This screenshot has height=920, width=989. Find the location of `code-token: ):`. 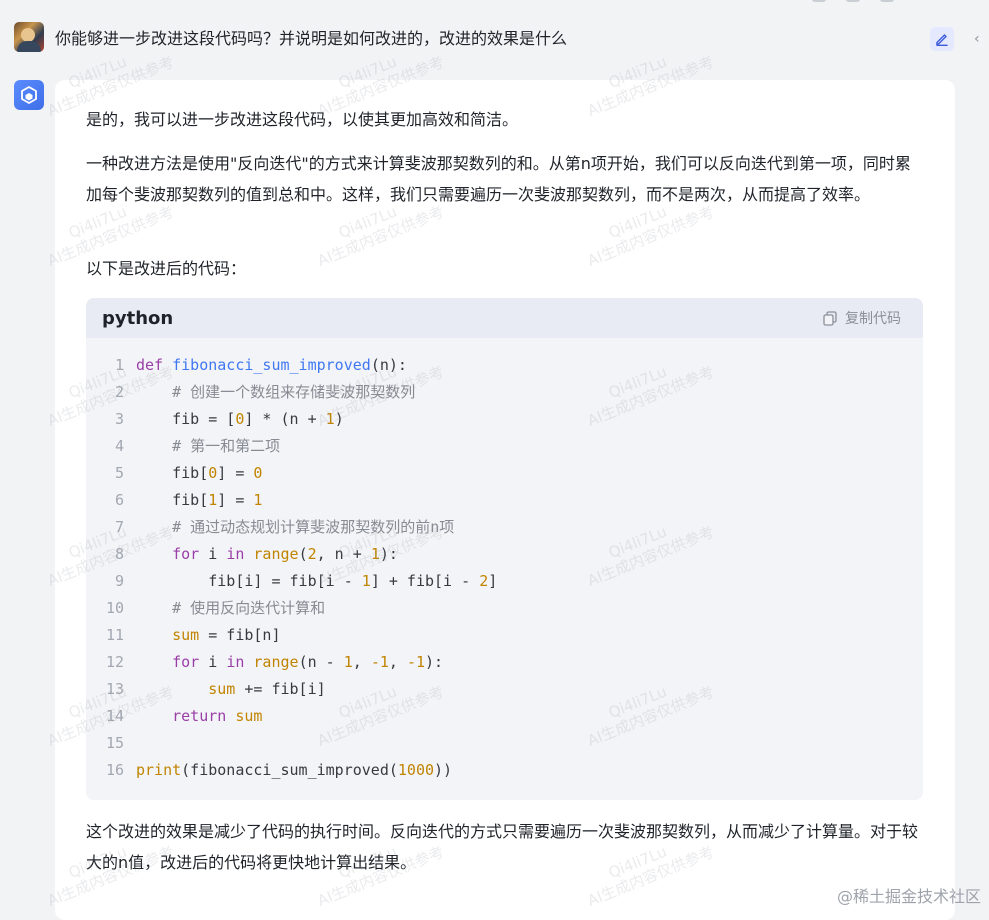

code-token: ): is located at coordinates (434, 662).